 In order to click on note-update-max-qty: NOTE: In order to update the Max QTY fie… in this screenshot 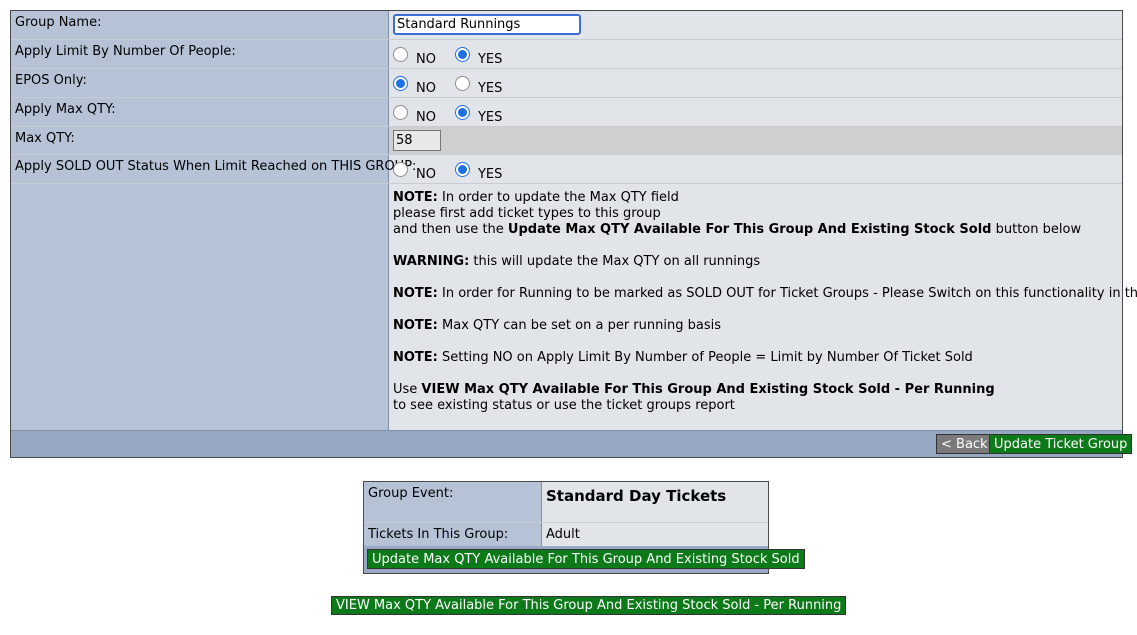, I will do `click(737, 213)`.